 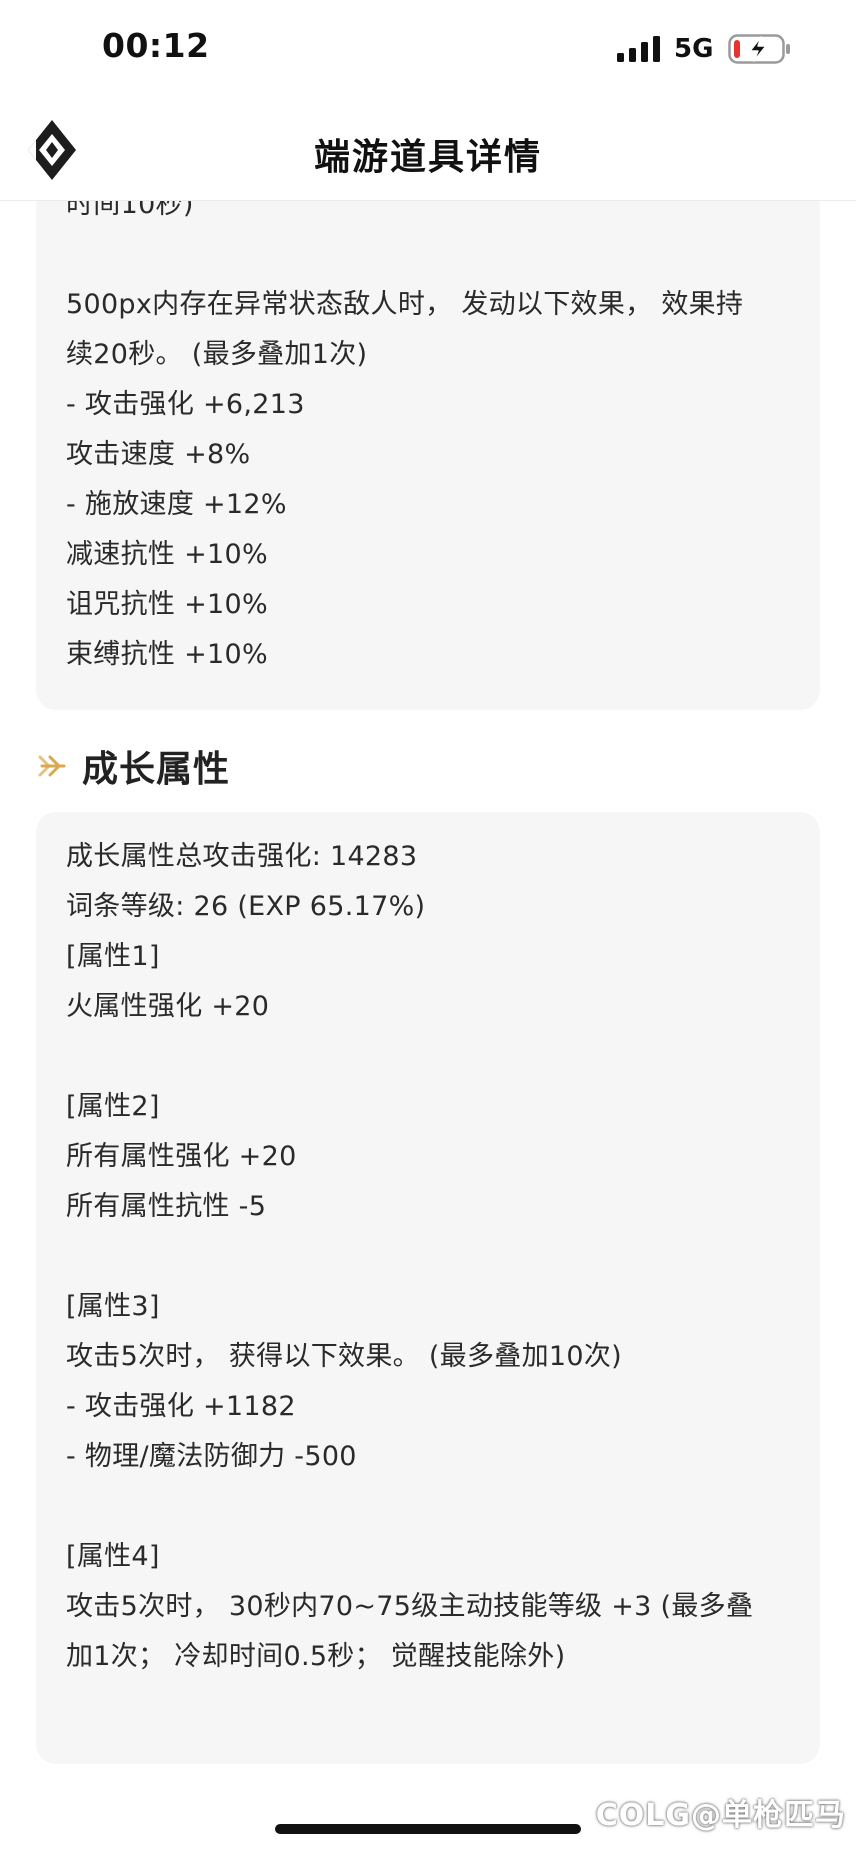 I want to click on effect-line: 诅咒抗性 +10%, so click(x=167, y=604).